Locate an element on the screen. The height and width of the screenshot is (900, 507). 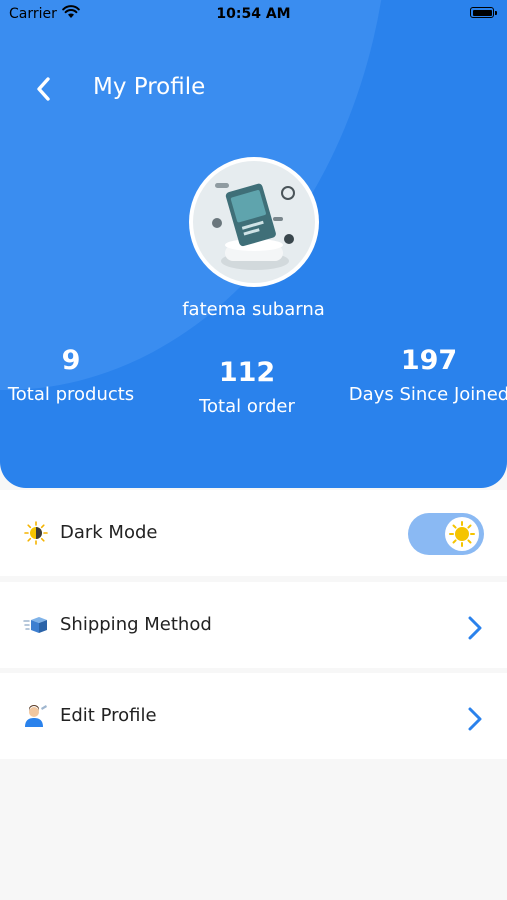
avatar-image is located at coordinates (254, 222).